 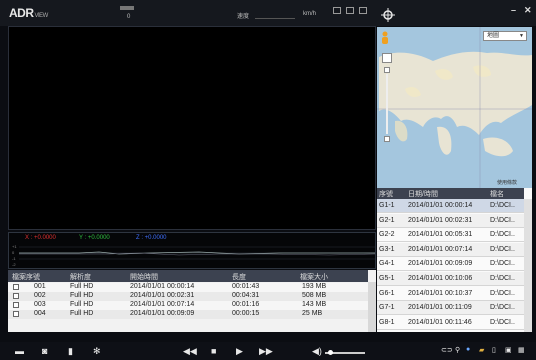 I want to click on y-readout: Y : +0.0000, so click(x=94, y=238).